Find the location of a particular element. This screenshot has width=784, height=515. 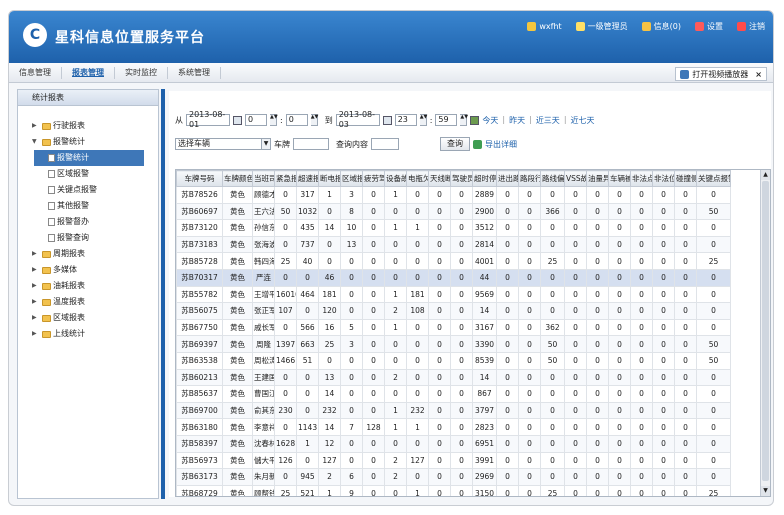

sidebar-item-12: ▶ 区域报表 is located at coordinates (88, 318).